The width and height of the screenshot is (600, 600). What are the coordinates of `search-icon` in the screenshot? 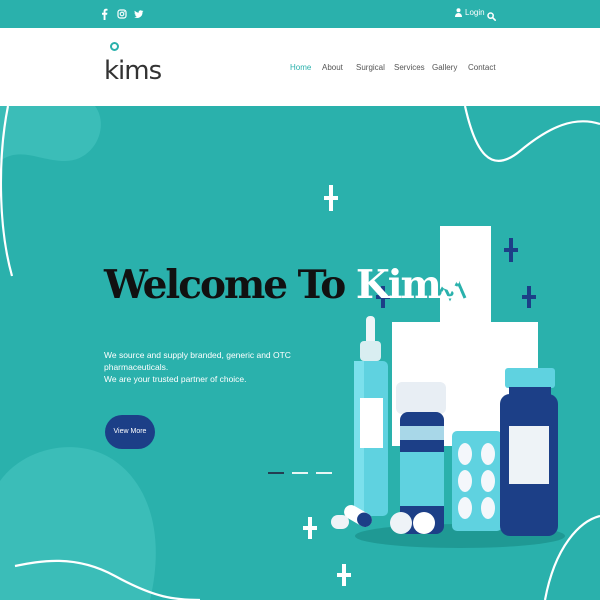 It's located at (491, 17).